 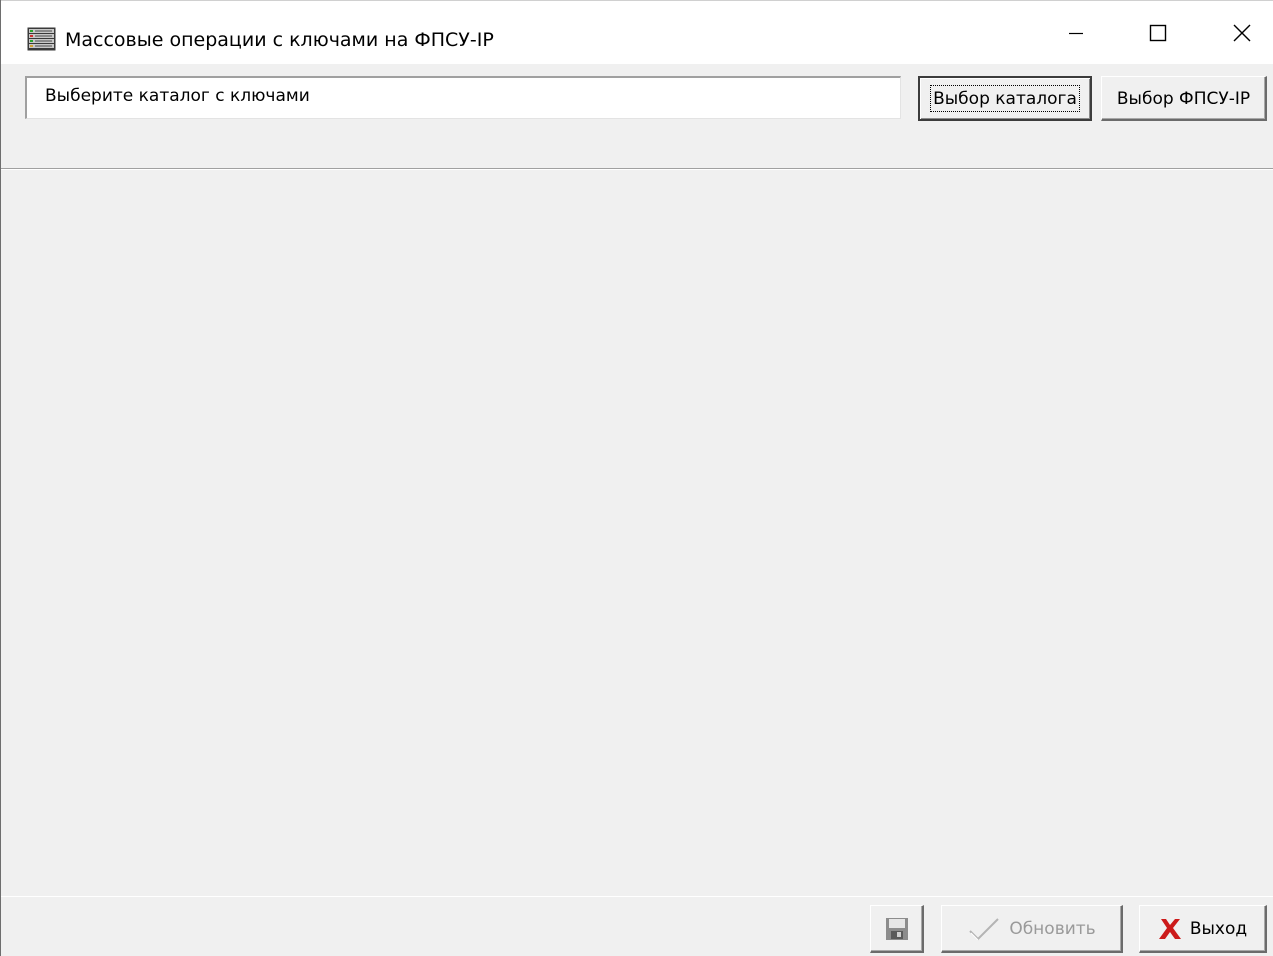 I want to click on select-catalog-button: Выбор каталога, so click(x=1005, y=98).